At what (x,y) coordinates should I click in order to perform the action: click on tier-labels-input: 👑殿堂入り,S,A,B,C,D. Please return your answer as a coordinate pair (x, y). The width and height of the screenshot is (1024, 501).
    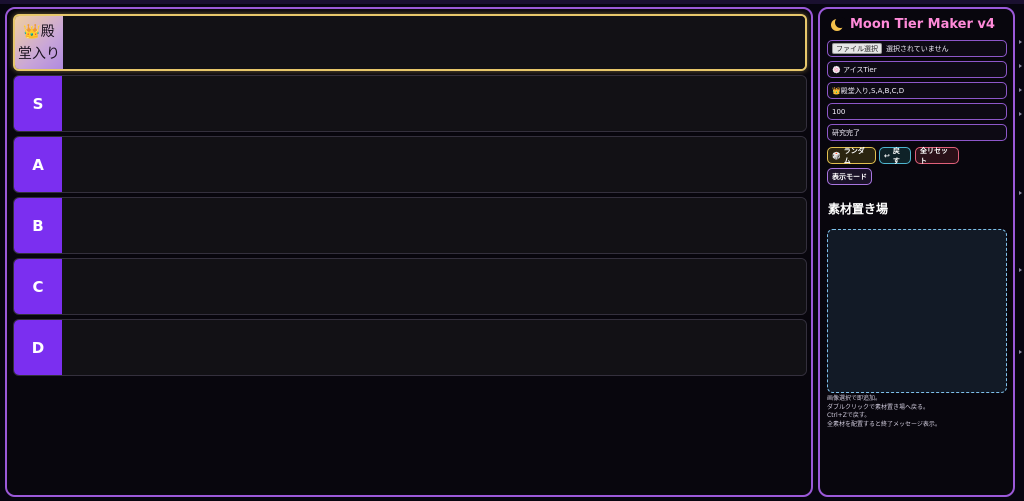
    Looking at the image, I should click on (917, 90).